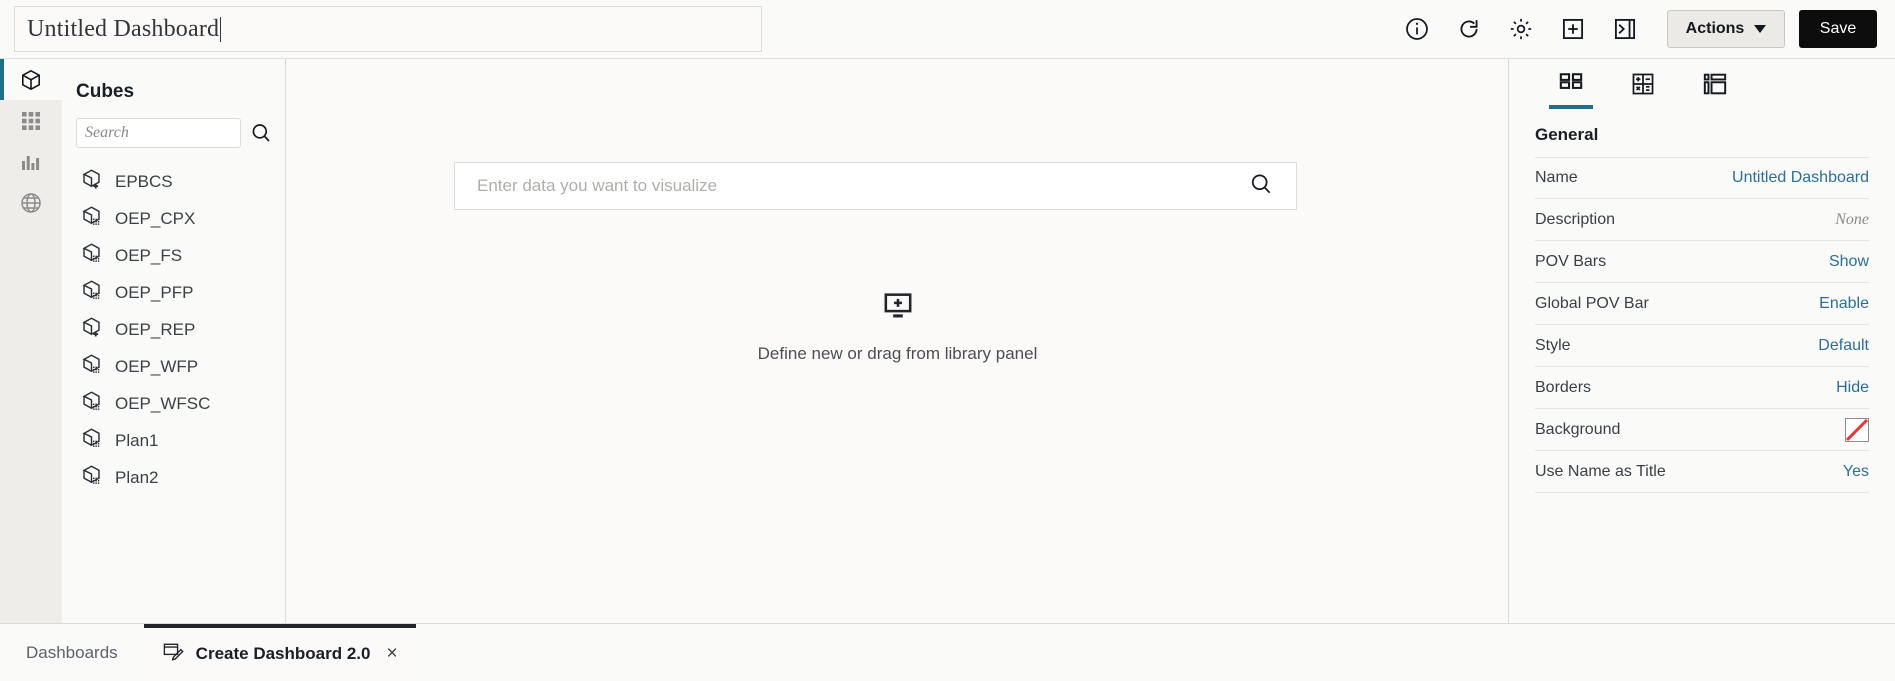  What do you see at coordinates (1625, 29) in the screenshot?
I see `collapse-panel-icon` at bounding box center [1625, 29].